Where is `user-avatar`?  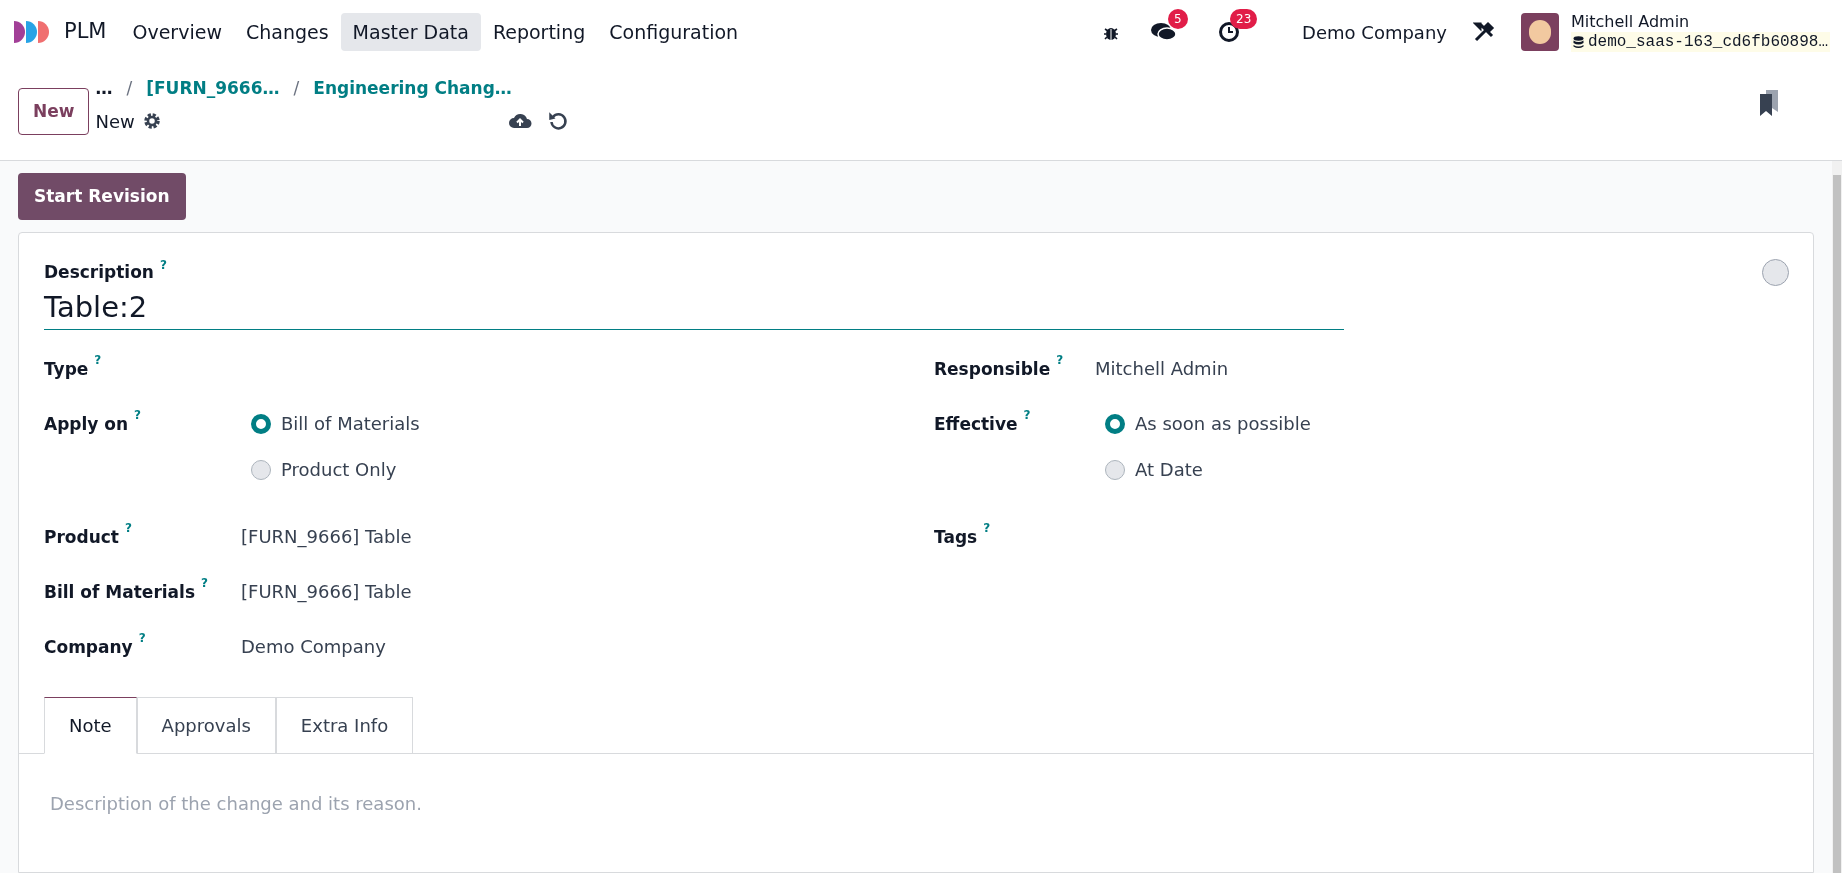 user-avatar is located at coordinates (1539, 32).